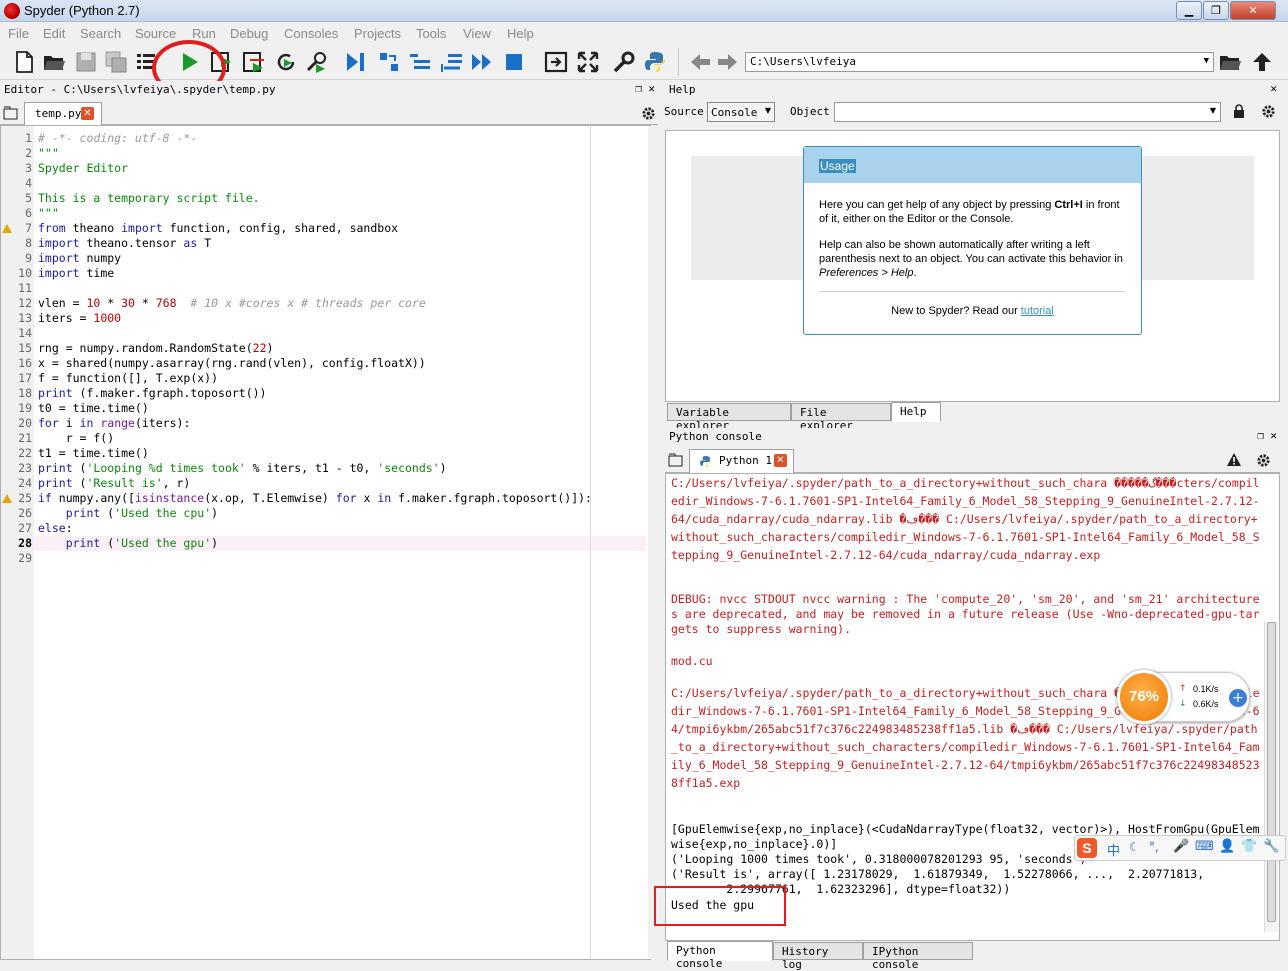  I want to click on menu-tools: Tools, so click(431, 33).